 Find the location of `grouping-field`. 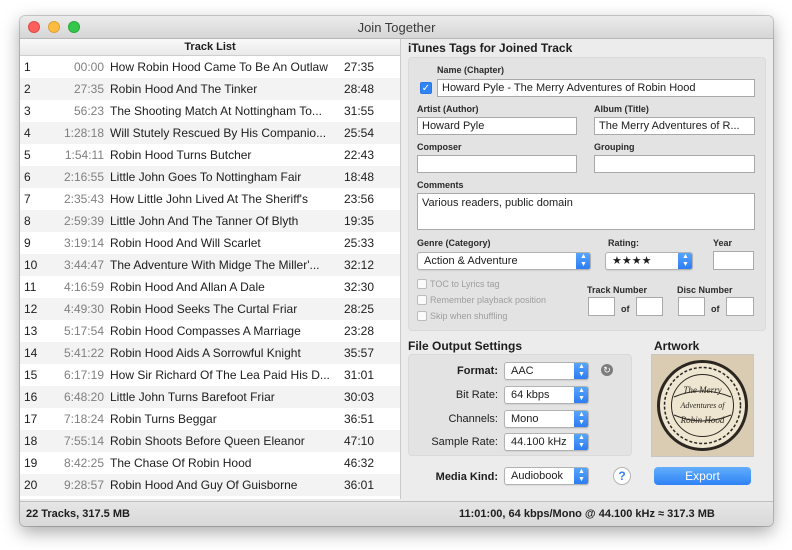

grouping-field is located at coordinates (674, 164).